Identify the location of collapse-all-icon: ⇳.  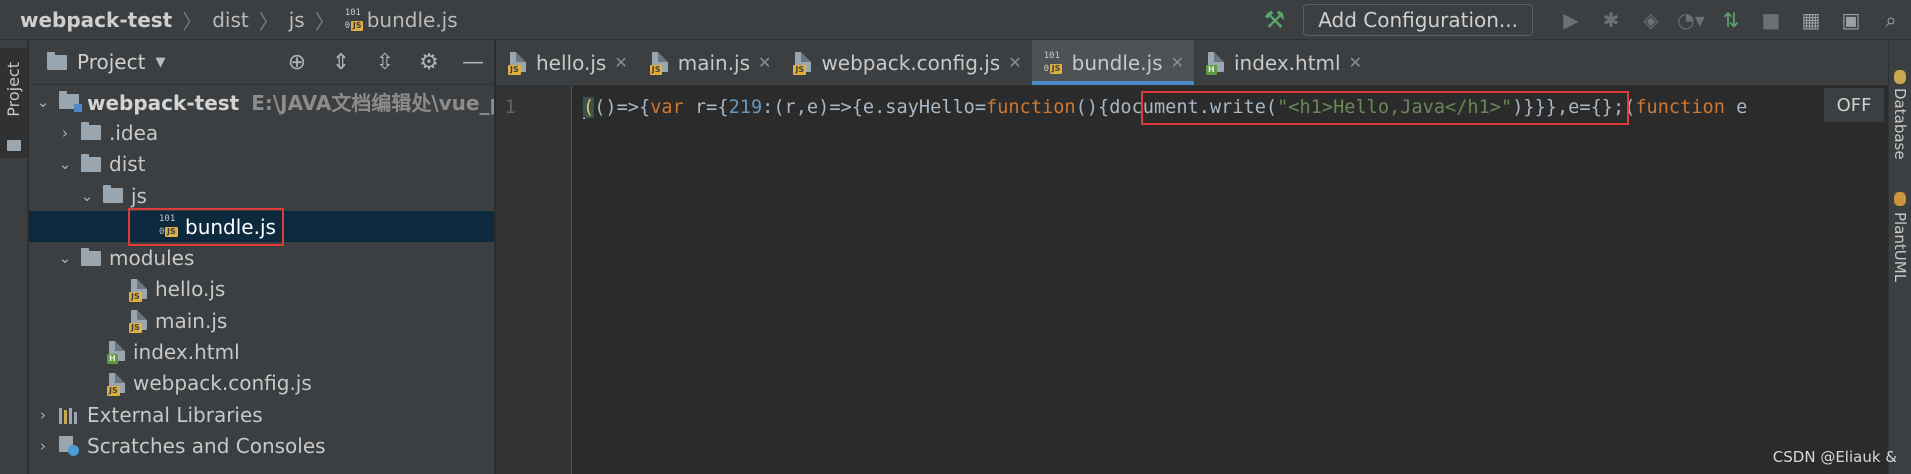
(385, 62).